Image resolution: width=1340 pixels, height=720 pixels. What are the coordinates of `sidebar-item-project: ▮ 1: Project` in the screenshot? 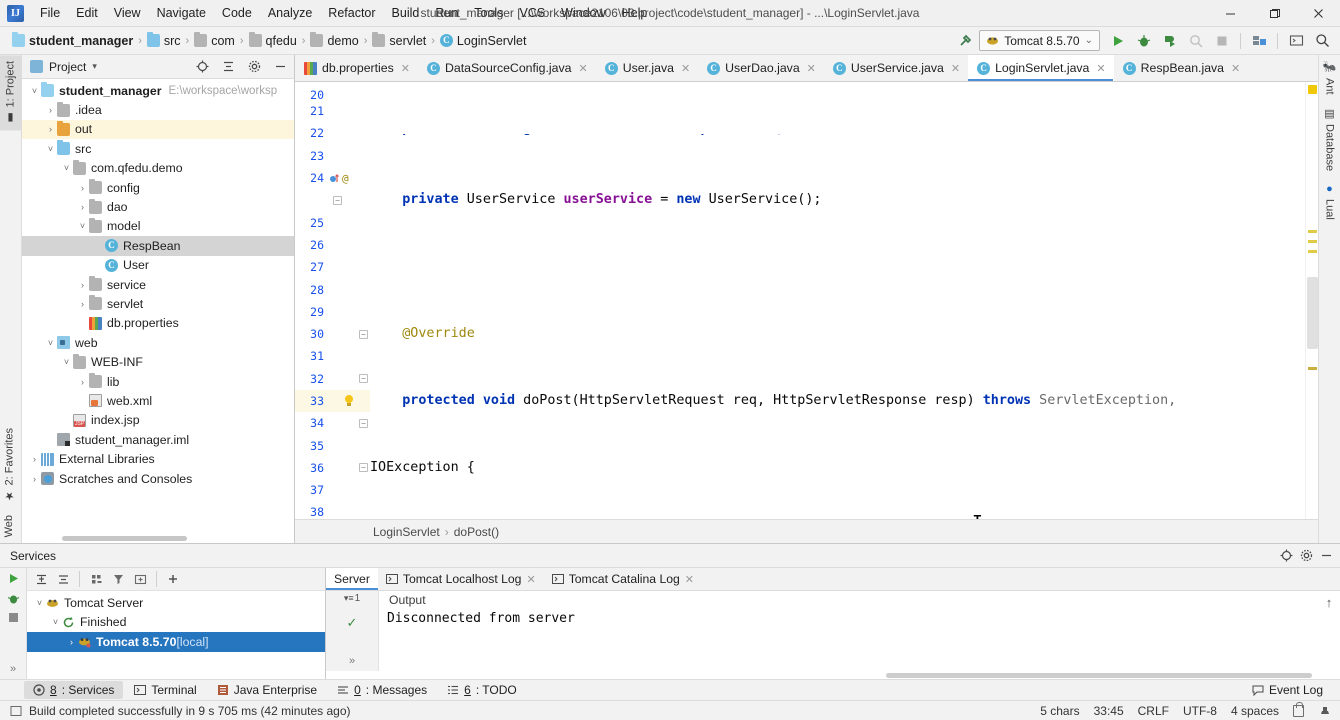 It's located at (10, 93).